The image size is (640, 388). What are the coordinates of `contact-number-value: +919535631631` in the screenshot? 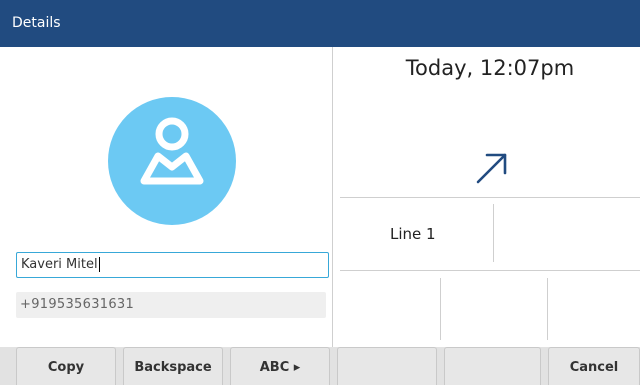 It's located at (77, 304).